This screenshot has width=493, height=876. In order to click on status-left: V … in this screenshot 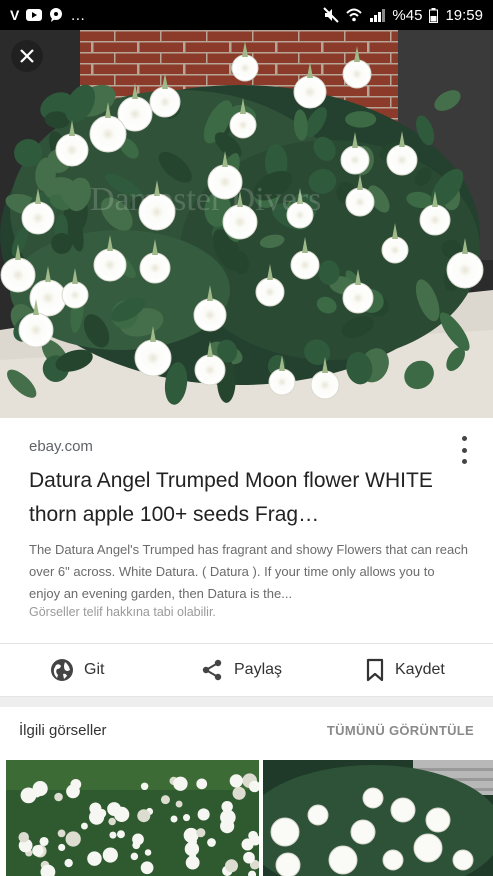, I will do `click(47, 15)`.